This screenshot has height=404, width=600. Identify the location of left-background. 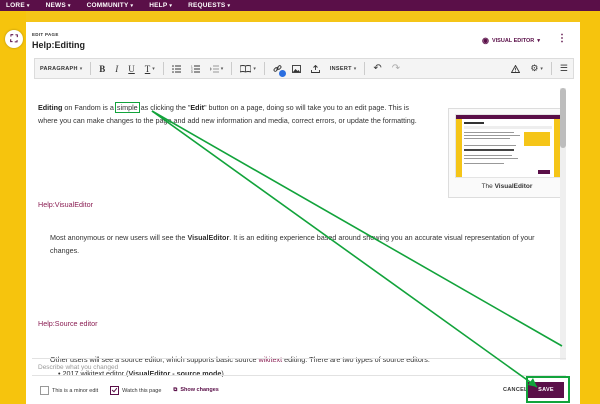
(13, 207).